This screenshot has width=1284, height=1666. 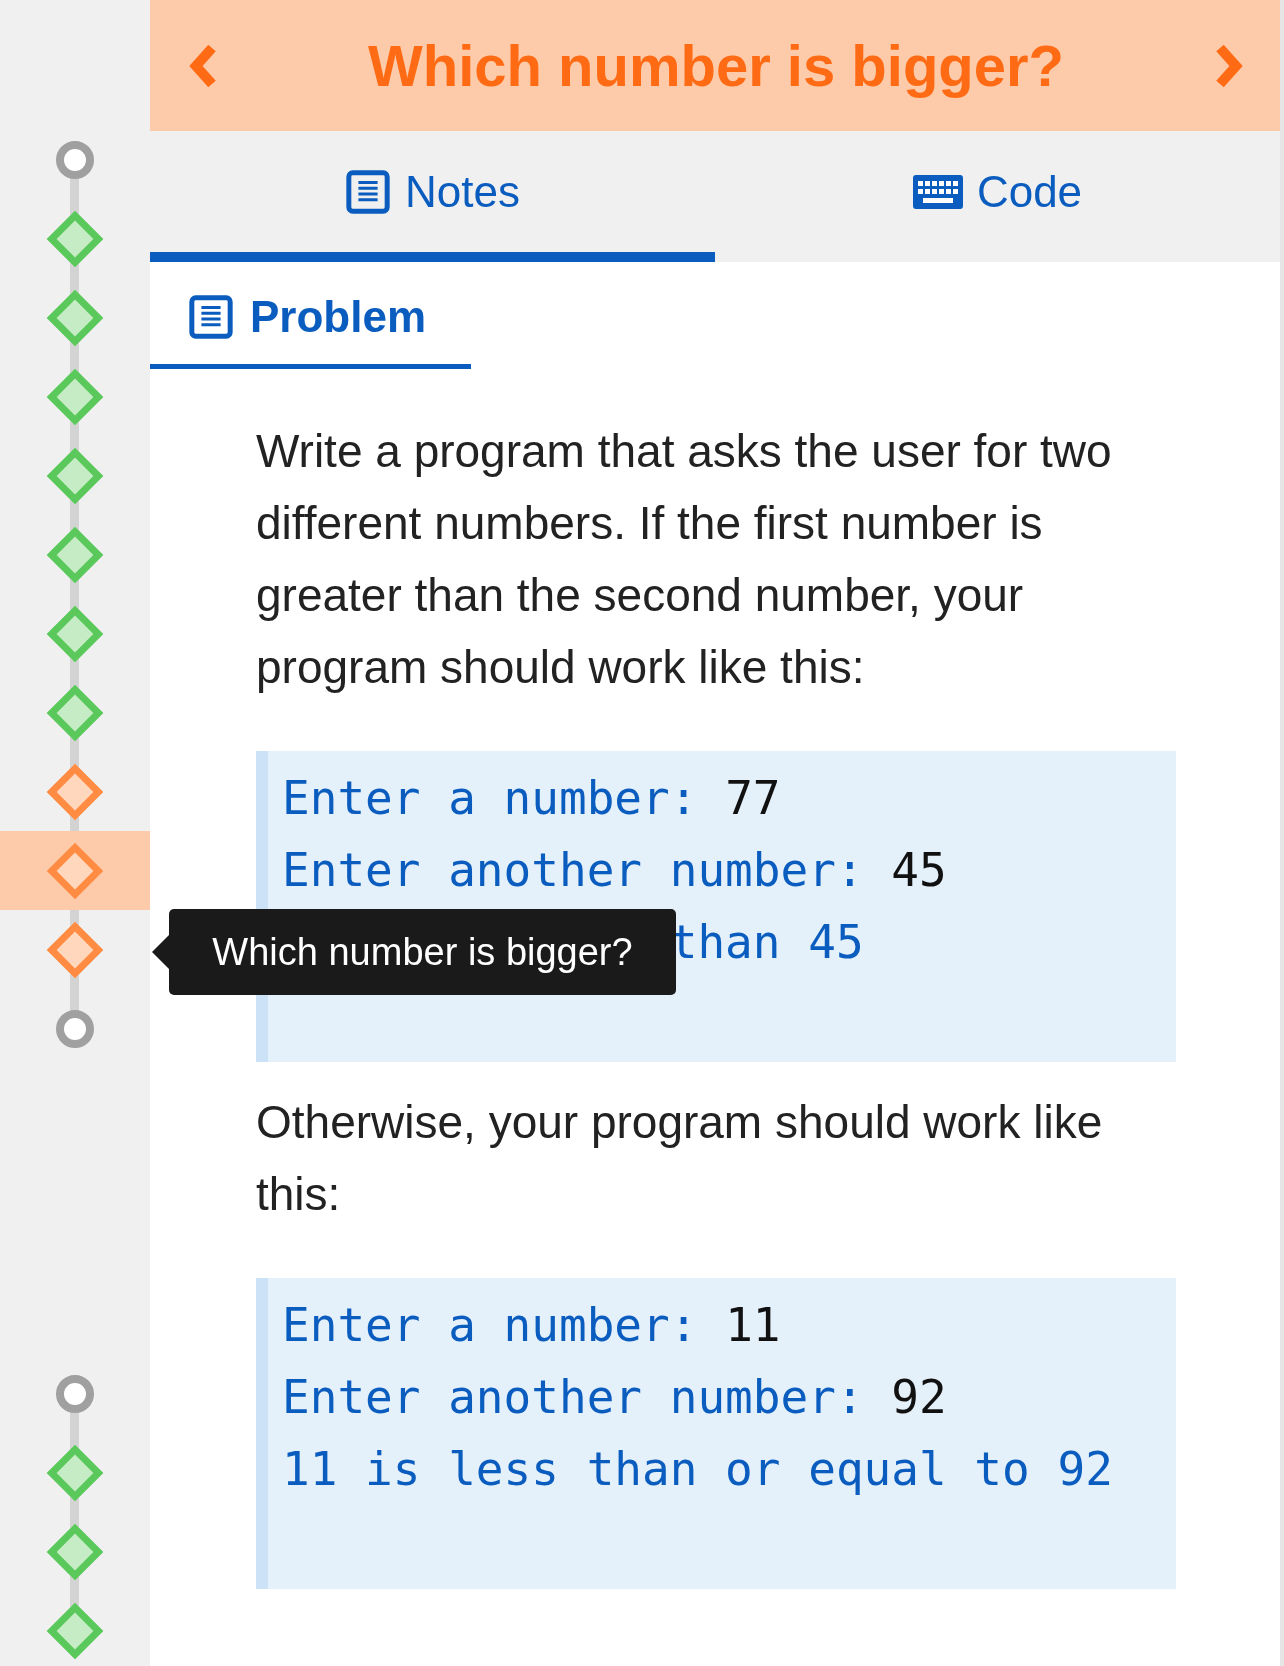 I want to click on typed-number-text: 45, so click(x=919, y=870).